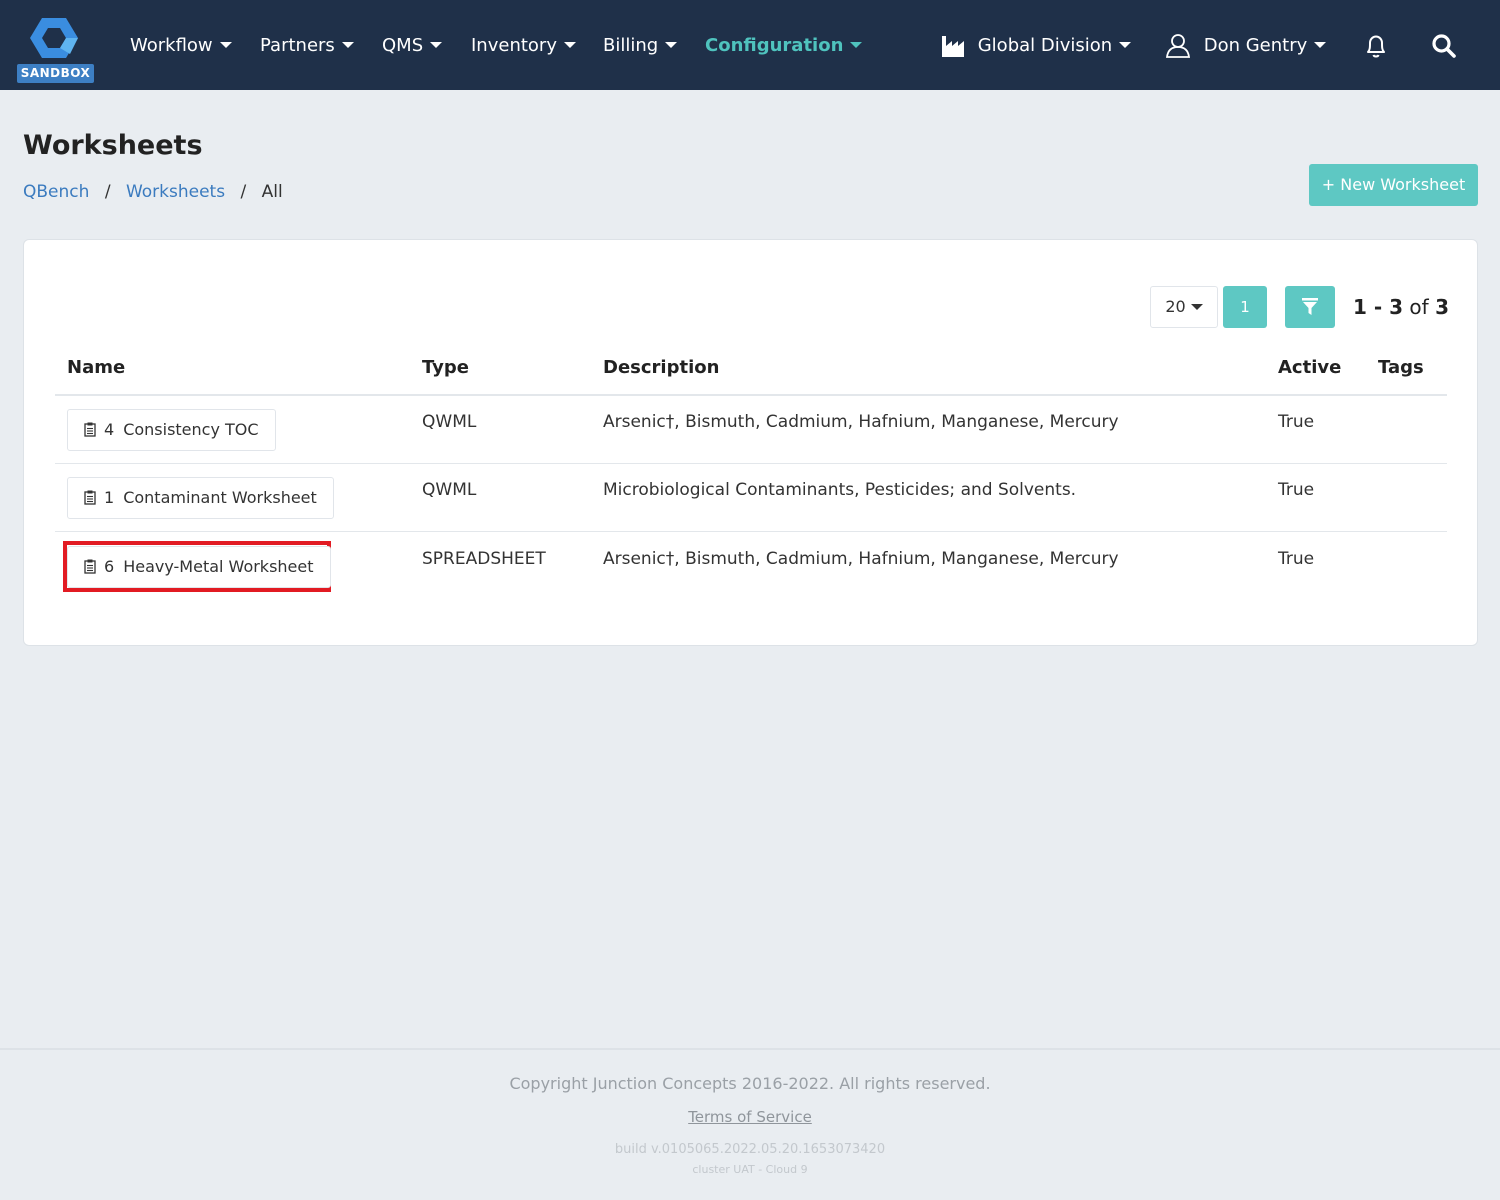  Describe the element at coordinates (1045, 45) in the screenshot. I see `division-label: Global Division` at that location.